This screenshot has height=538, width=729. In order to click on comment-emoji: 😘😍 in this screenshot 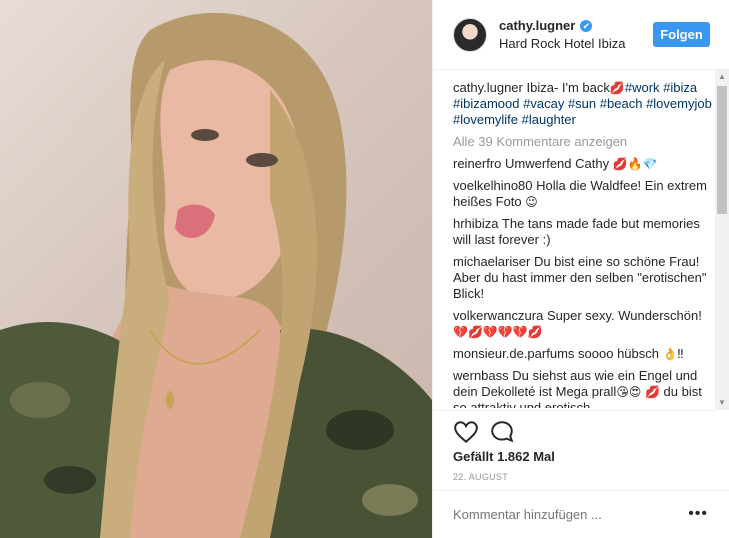, I will do `click(629, 392)`.